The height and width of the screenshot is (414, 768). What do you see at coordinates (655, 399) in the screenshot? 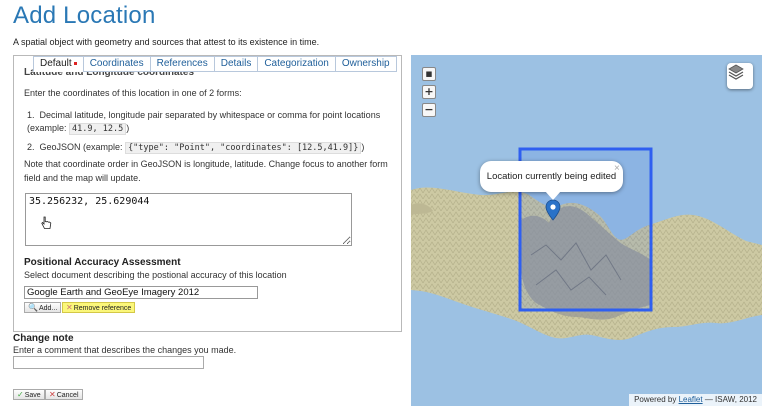
I see `attribution-prefix: Powered by` at bounding box center [655, 399].